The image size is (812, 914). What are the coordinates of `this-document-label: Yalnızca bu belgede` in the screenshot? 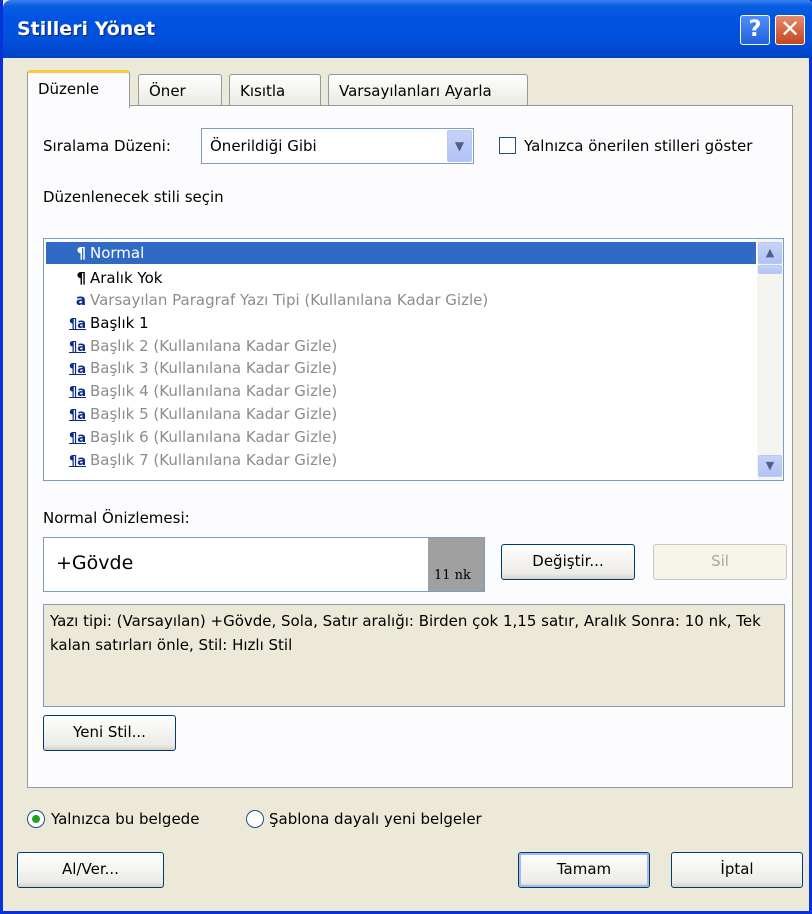 It's located at (125, 819).